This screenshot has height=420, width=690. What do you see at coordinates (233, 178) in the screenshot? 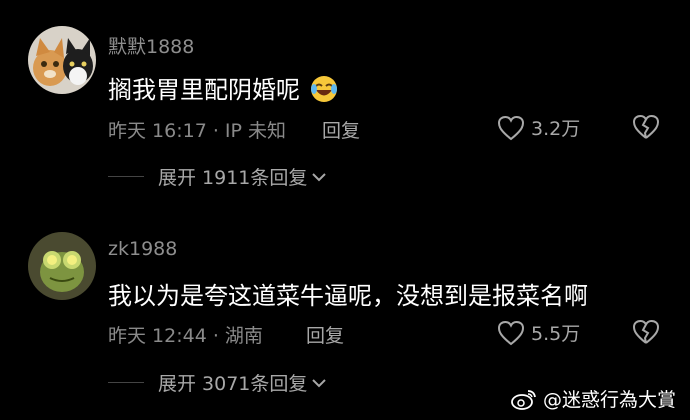
I see `expand-replies-label: 展开 1911条回复` at bounding box center [233, 178].